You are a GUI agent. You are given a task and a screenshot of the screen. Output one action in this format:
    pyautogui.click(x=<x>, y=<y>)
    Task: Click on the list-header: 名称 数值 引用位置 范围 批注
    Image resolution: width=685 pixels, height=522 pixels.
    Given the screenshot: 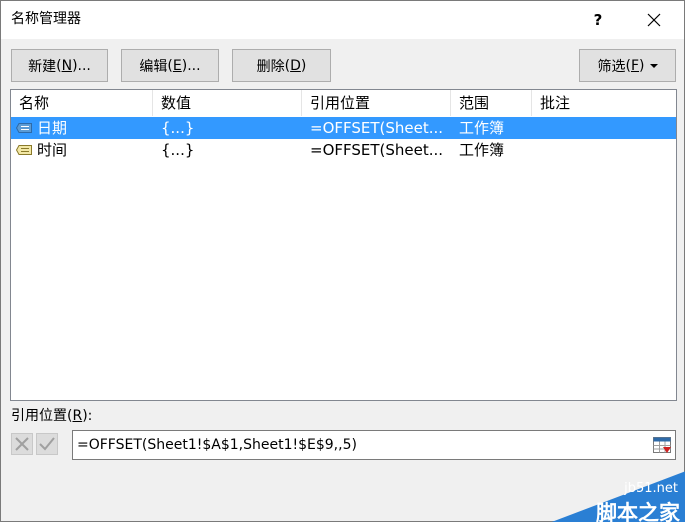 What is the action you would take?
    pyautogui.click(x=343, y=103)
    